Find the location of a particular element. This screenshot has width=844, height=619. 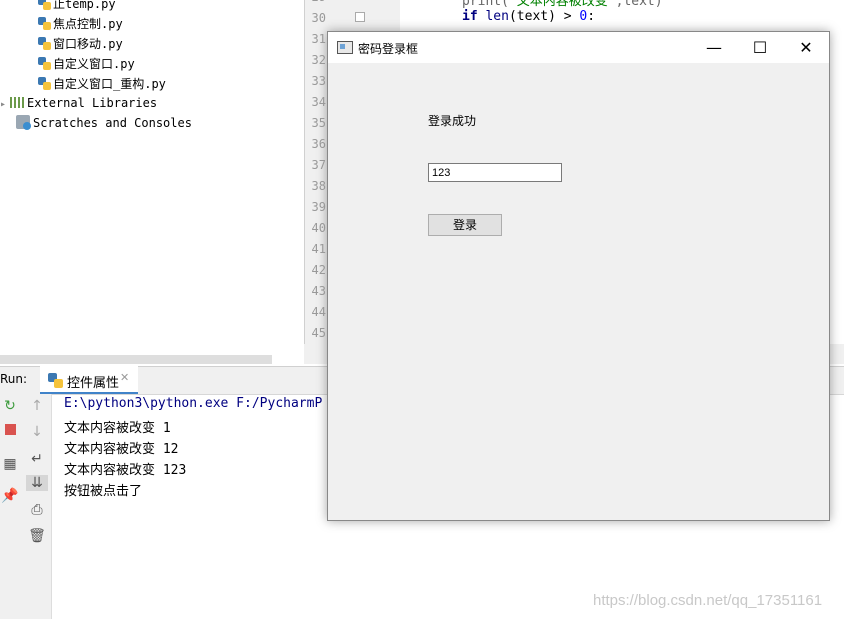

line-number: 43 is located at coordinates (318, 291).